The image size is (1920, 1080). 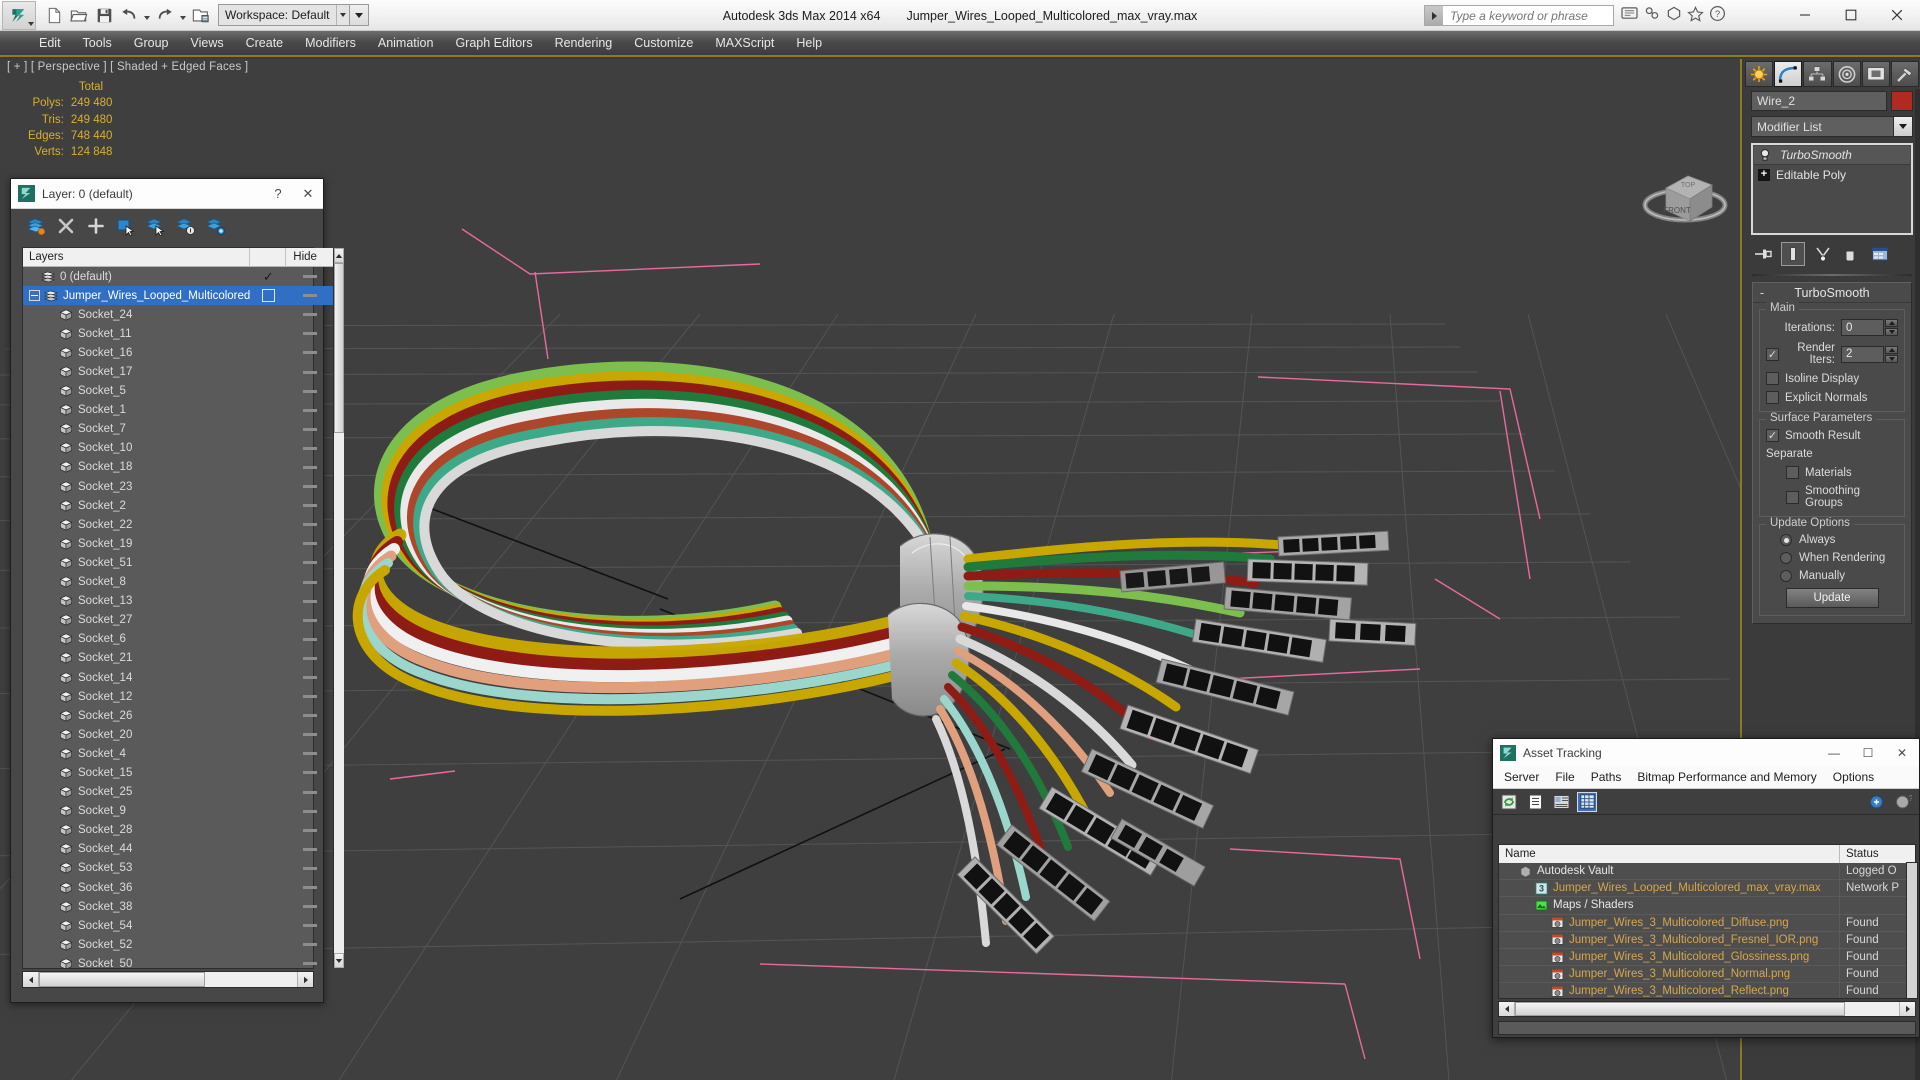 I want to click on close-button, so click(x=1897, y=15).